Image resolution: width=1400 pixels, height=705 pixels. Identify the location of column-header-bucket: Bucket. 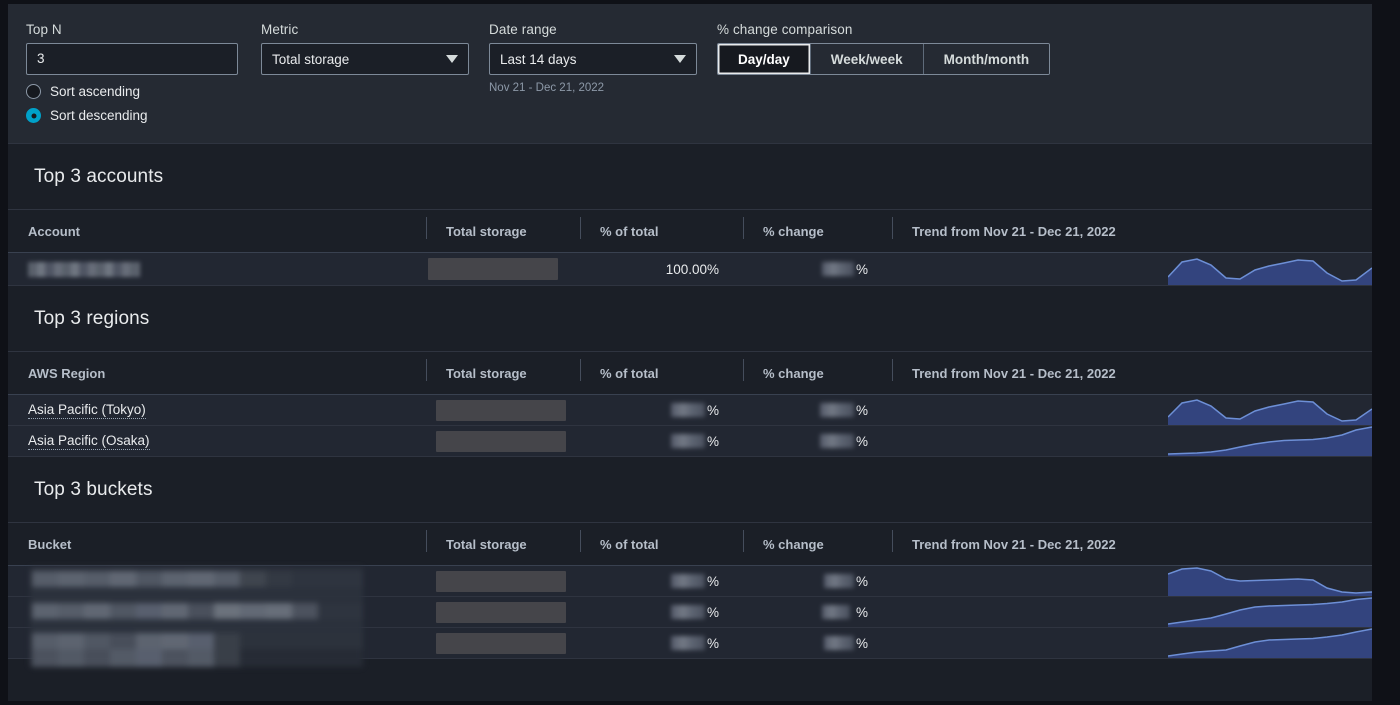
(50, 544).